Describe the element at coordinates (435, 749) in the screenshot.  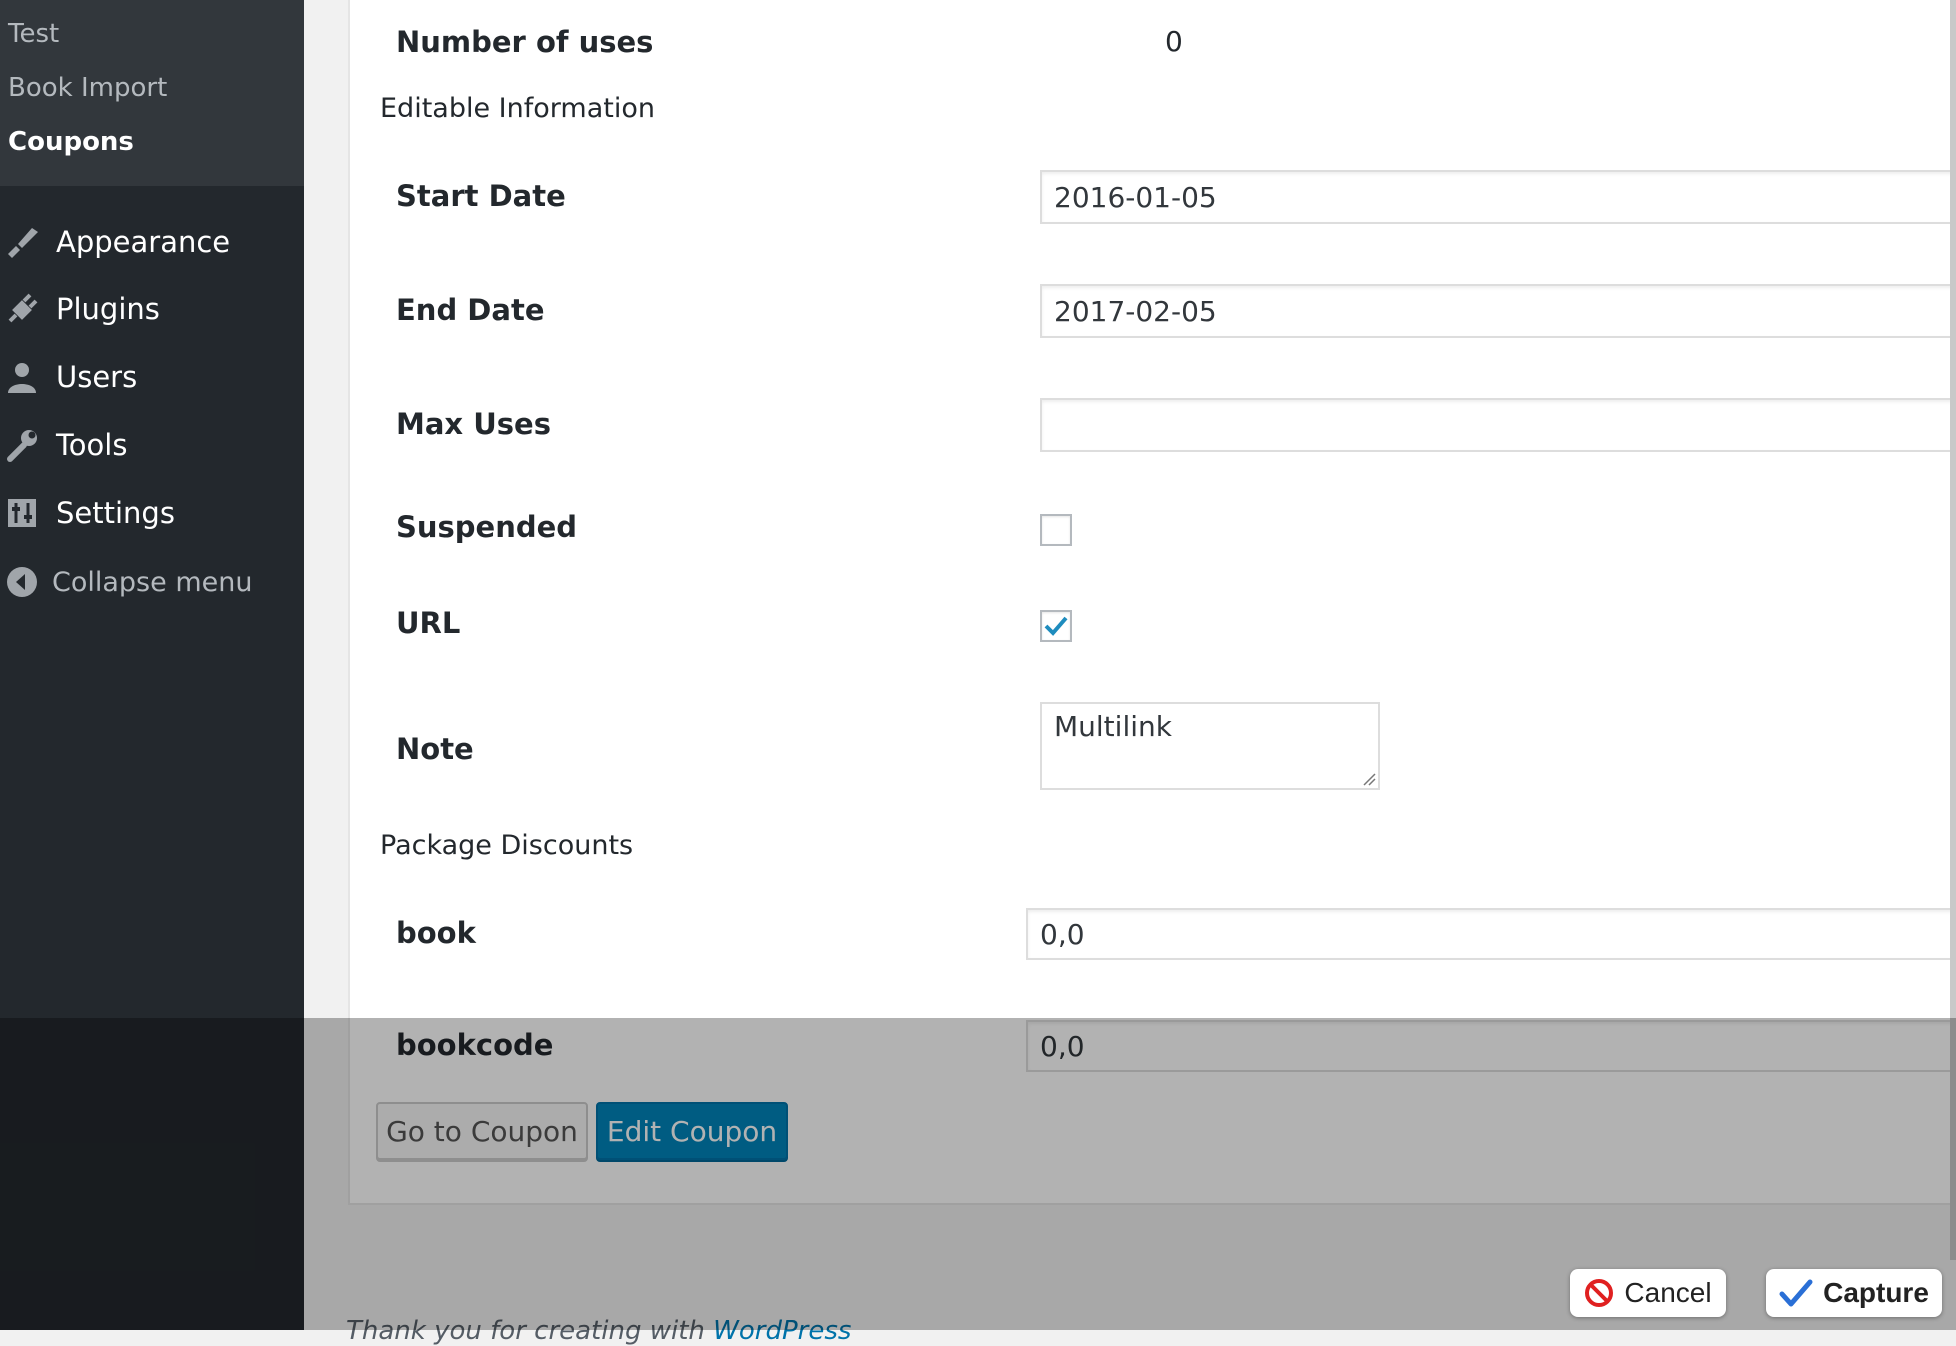
I see `note-label: Note` at that location.